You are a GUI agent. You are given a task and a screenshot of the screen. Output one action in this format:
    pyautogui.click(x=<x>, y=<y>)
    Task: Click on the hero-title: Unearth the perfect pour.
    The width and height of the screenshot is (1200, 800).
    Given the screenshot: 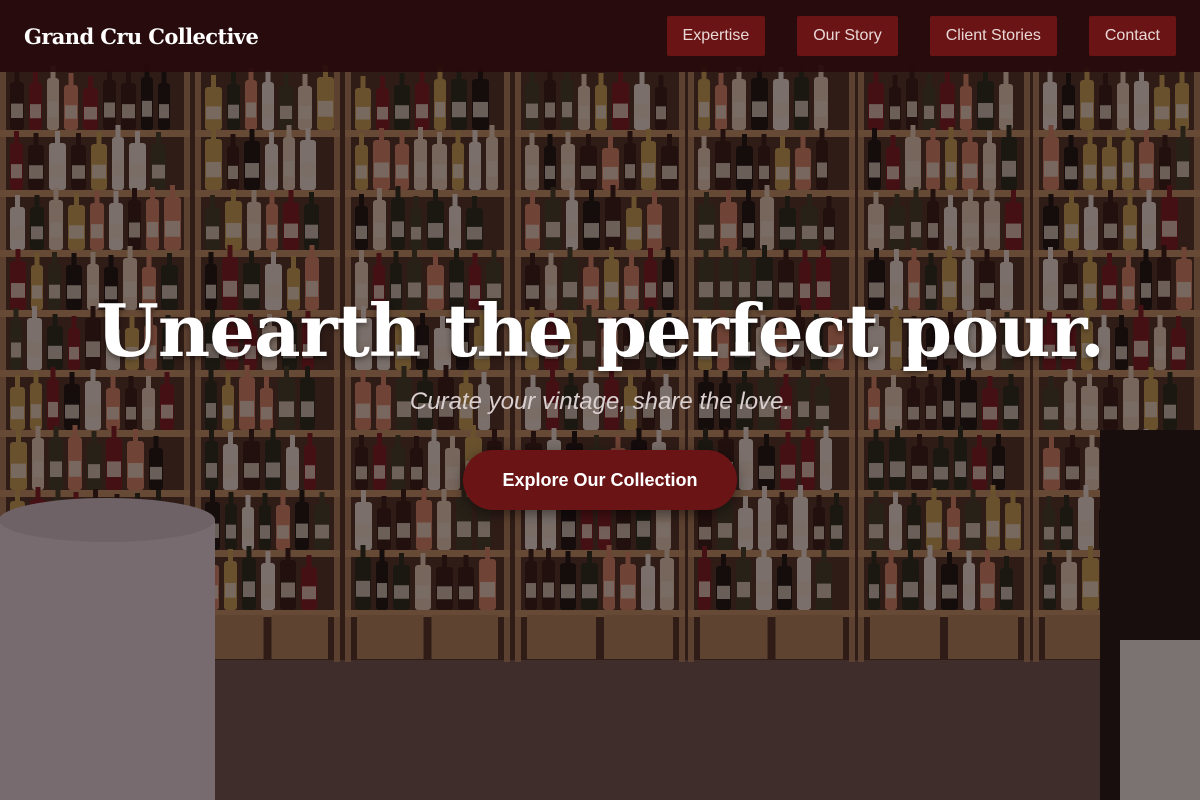 What is the action you would take?
    pyautogui.click(x=600, y=330)
    